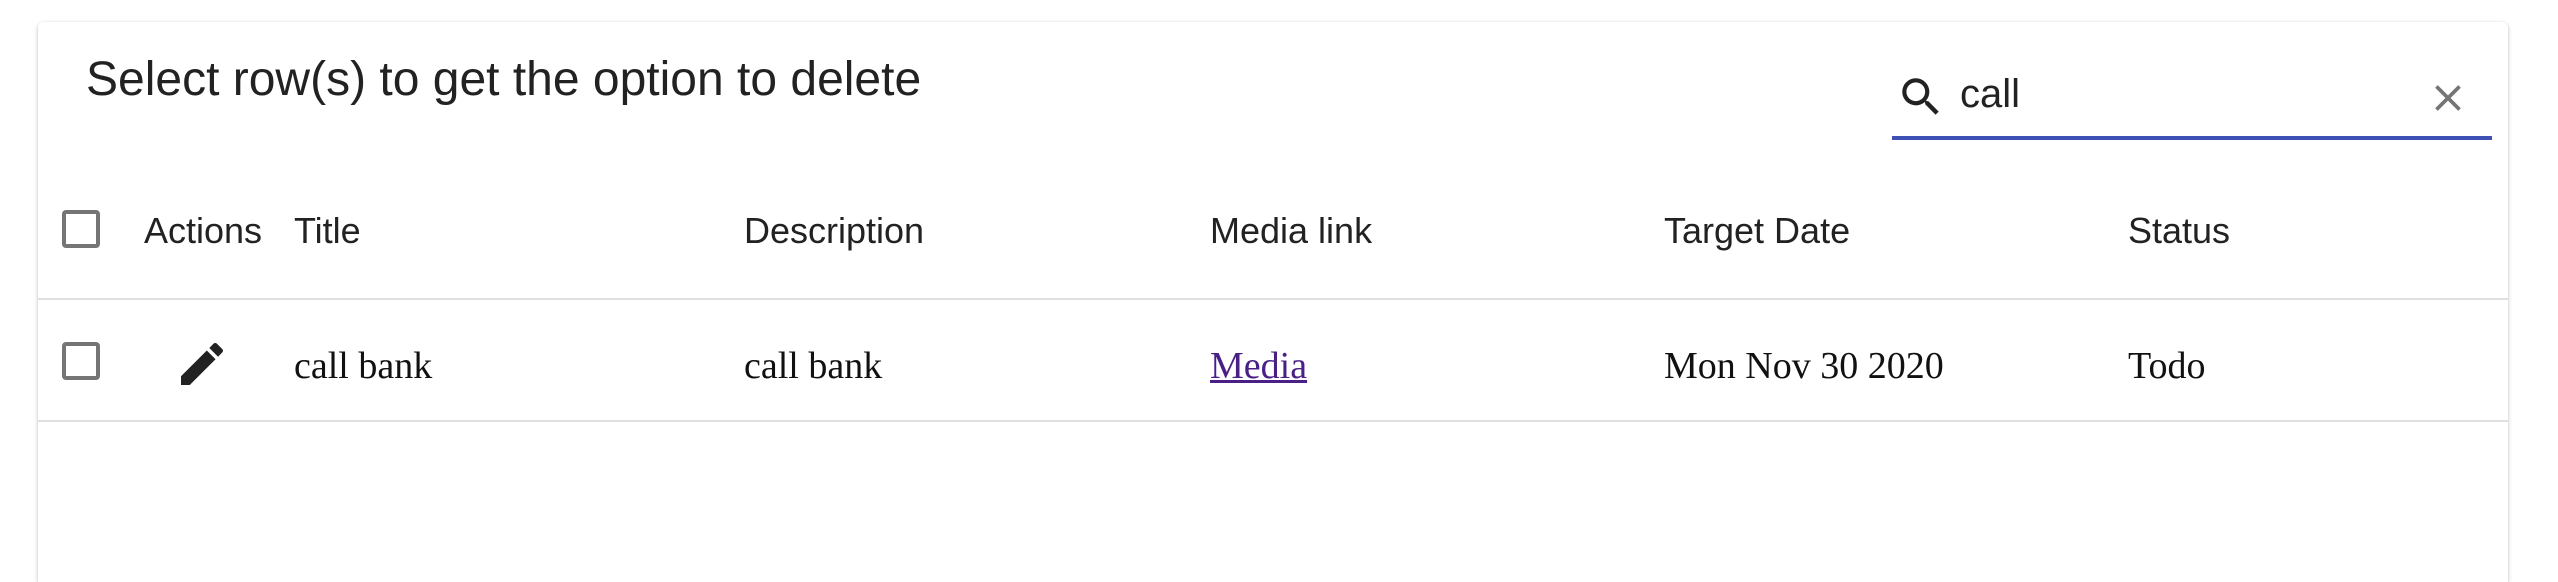 The height and width of the screenshot is (582, 2558). I want to click on column-header-status: Status, so click(2179, 231).